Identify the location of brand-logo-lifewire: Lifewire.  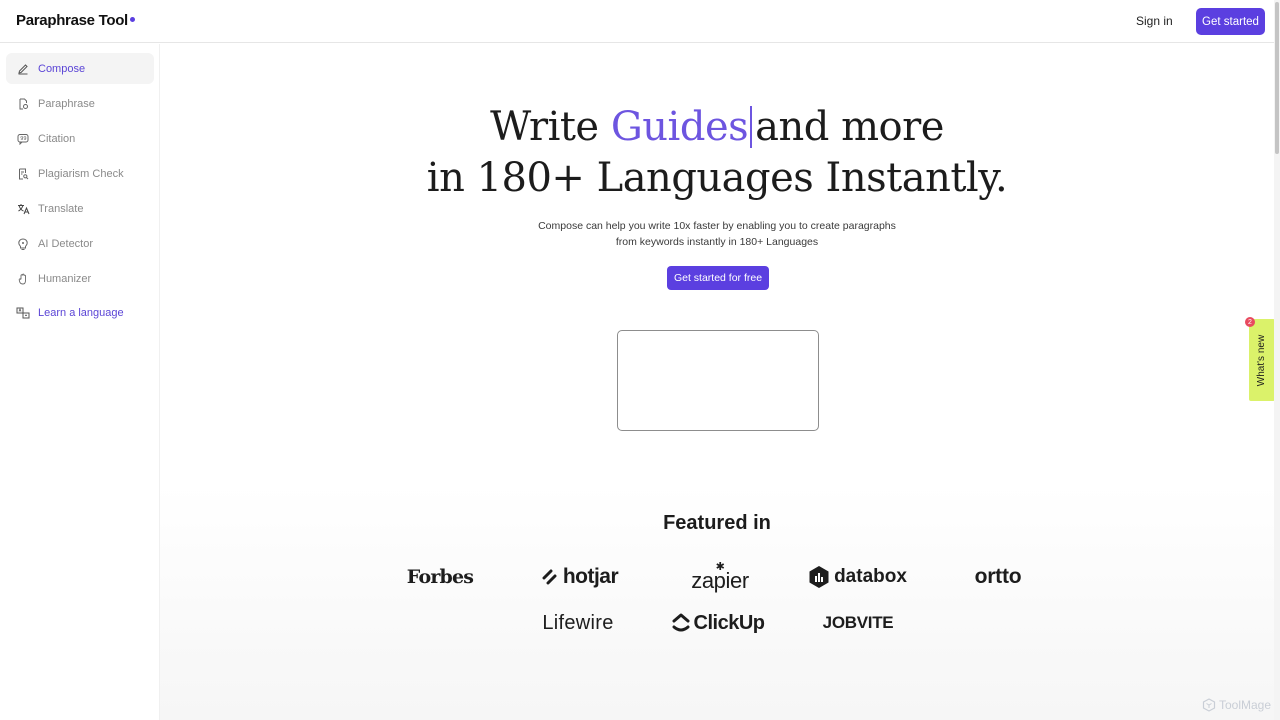
(578, 622).